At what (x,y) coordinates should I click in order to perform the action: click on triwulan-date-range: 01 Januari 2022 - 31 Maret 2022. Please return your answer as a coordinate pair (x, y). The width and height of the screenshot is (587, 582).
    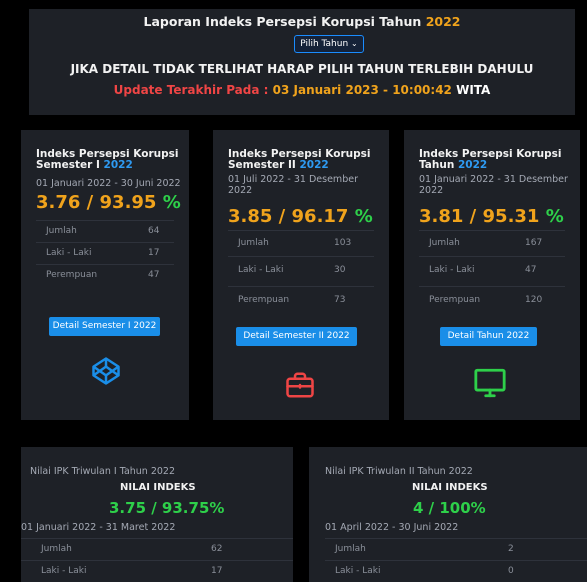
    Looking at the image, I should click on (98, 527).